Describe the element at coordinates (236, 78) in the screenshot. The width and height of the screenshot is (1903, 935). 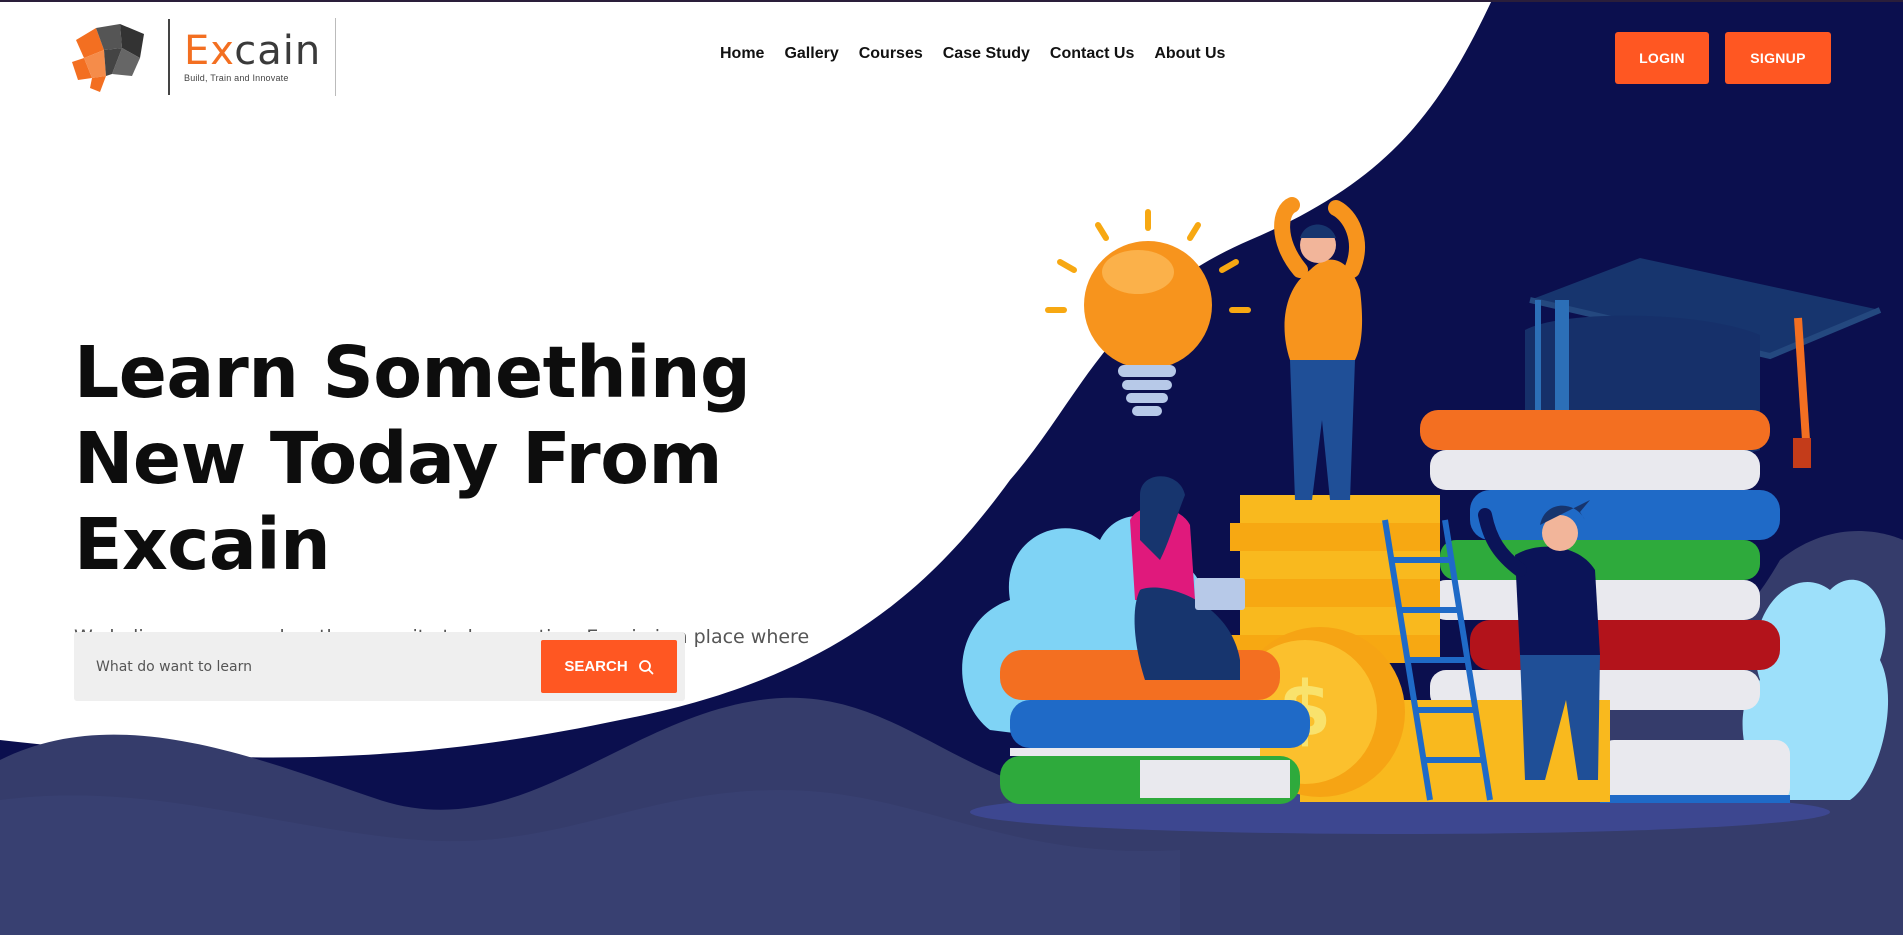
I see `brand-tagline: Build, Train and Innovate` at that location.